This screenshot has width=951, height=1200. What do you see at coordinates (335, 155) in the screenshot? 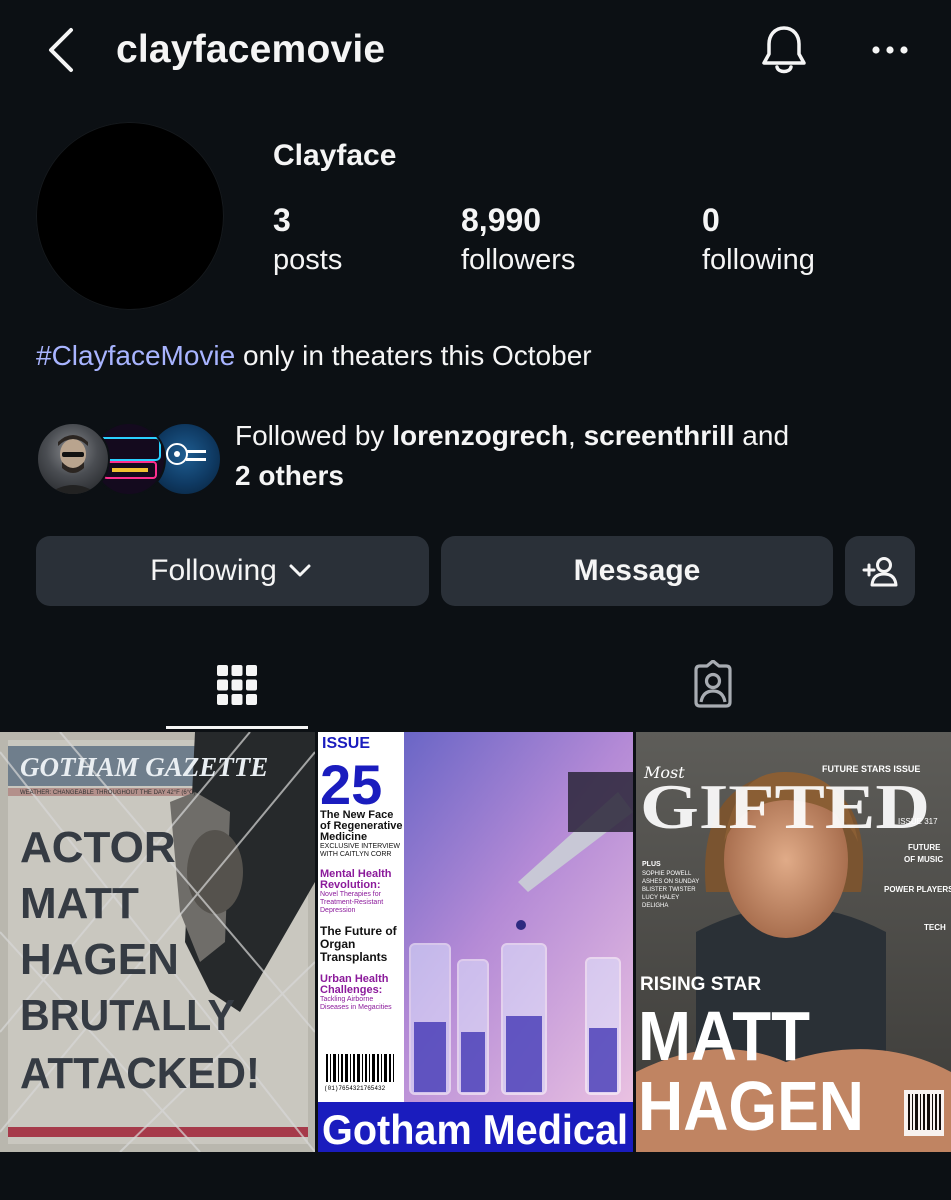
I see `display-name: Clayface` at bounding box center [335, 155].